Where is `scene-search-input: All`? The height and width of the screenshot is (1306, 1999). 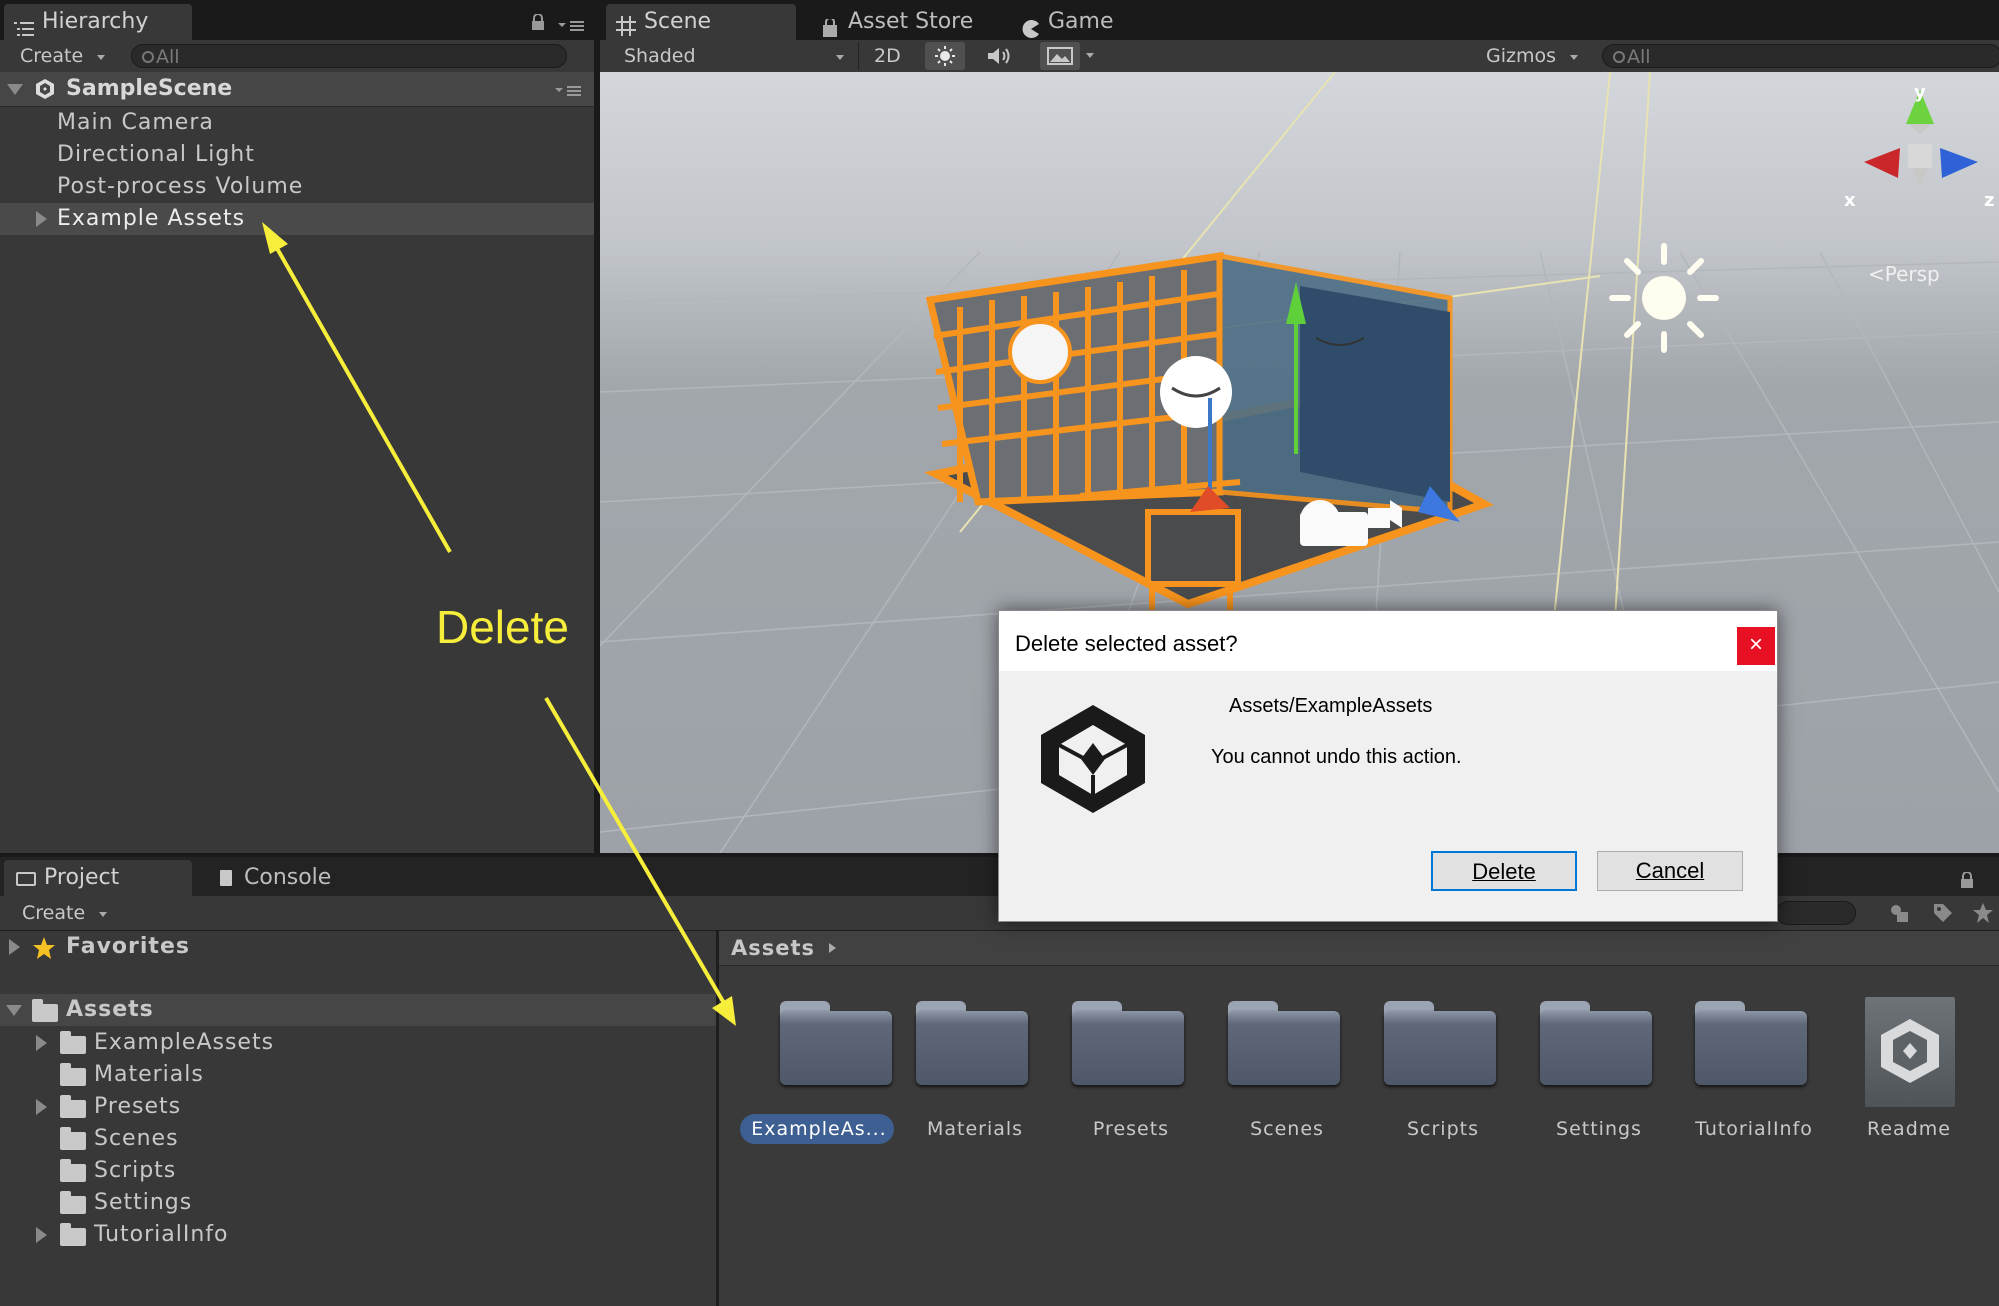
scene-search-input: All is located at coordinates (1800, 56).